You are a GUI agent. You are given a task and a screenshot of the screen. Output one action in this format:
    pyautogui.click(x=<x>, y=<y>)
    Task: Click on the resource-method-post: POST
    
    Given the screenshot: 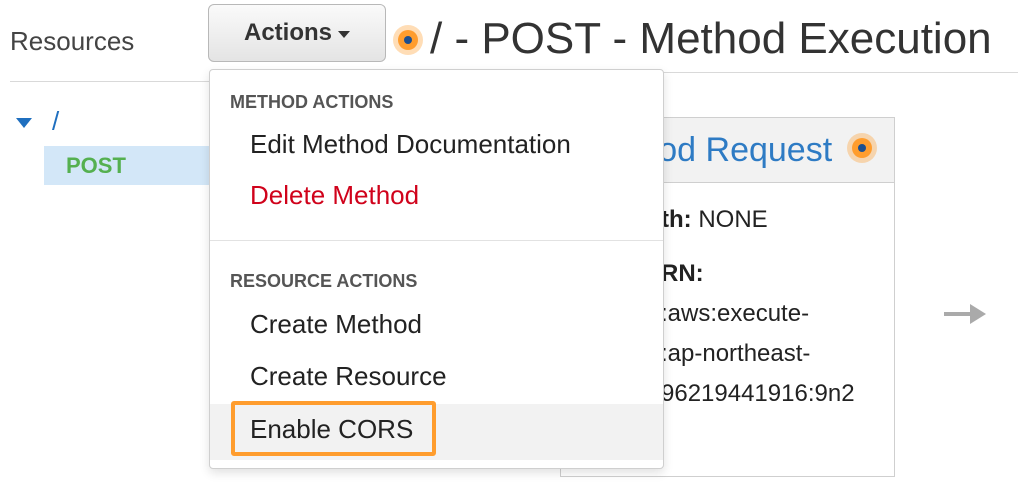 What is the action you would take?
    pyautogui.click(x=132, y=165)
    